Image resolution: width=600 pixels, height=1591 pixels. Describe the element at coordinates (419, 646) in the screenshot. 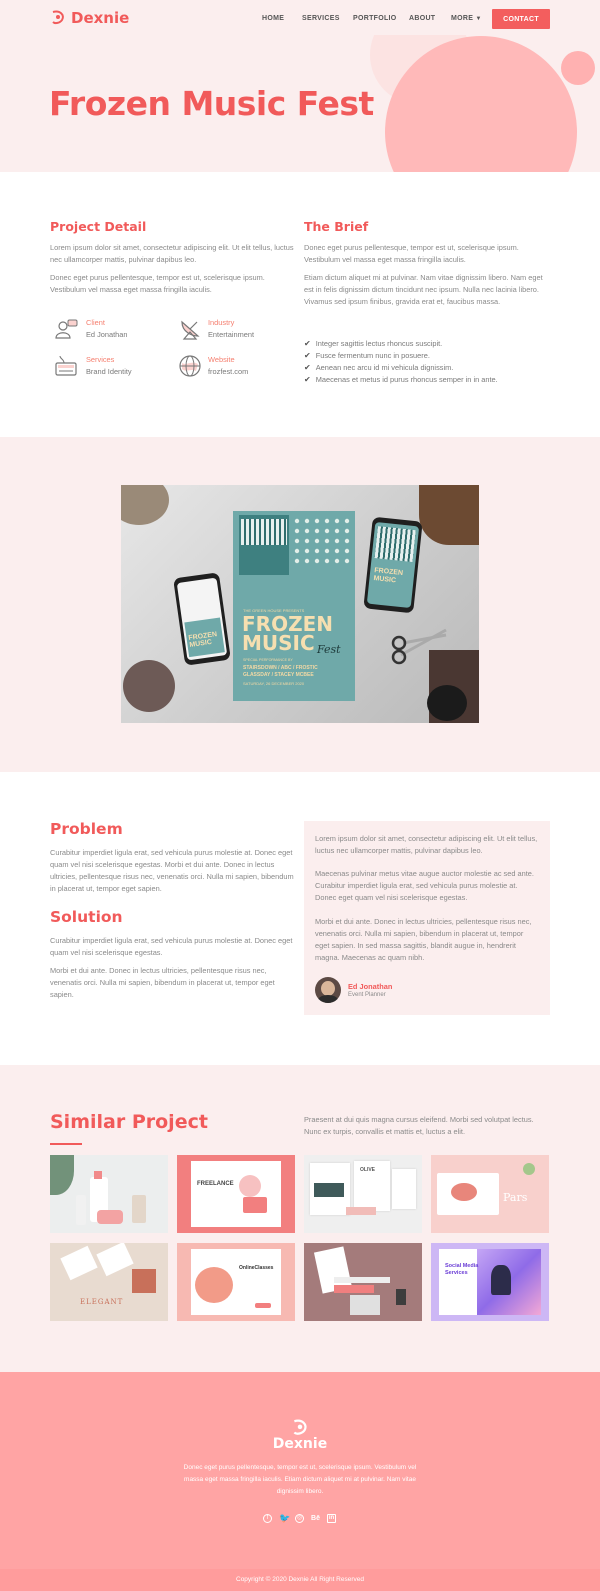

I see `scissors-icon` at that location.